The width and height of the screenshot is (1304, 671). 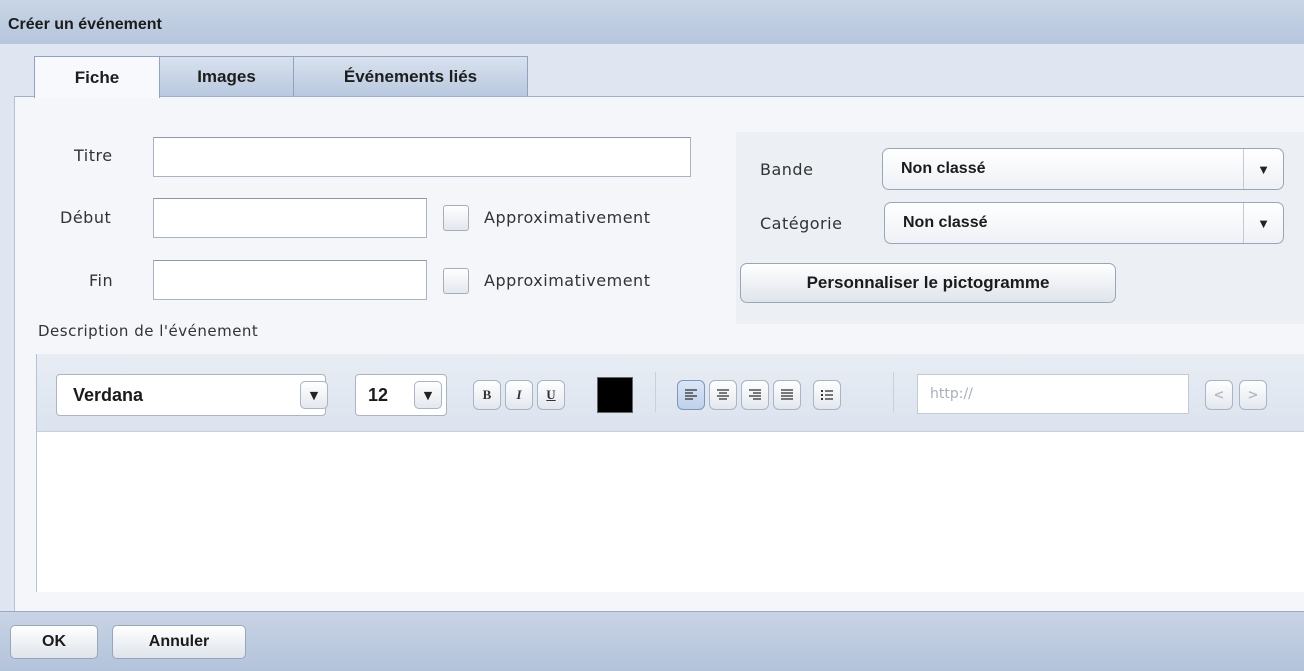 I want to click on fin-input, so click(x=290, y=280).